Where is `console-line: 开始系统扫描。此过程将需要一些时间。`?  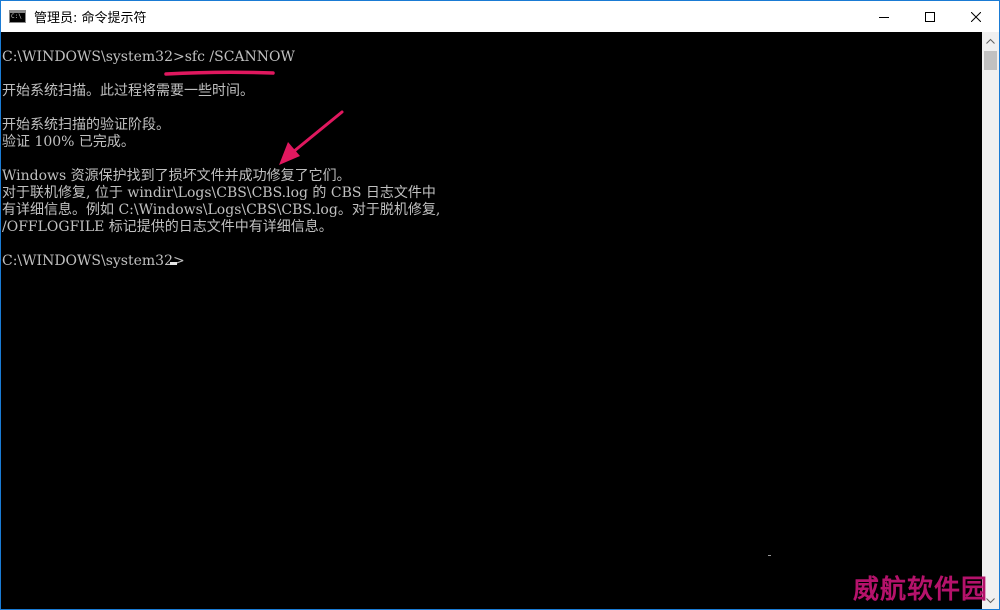
console-line: 开始系统扫描。此过程将需要一些时间。 is located at coordinates (128, 91).